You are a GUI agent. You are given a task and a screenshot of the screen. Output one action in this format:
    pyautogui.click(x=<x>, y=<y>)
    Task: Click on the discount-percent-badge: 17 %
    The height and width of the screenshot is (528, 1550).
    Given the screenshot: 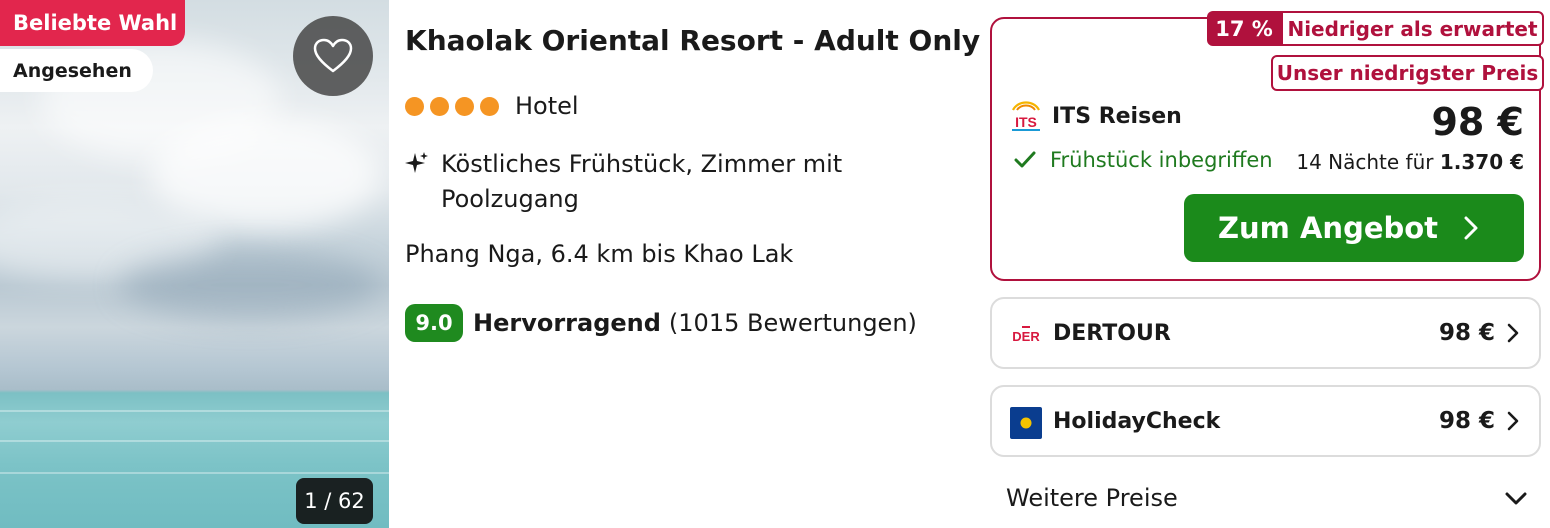 What is the action you would take?
    pyautogui.click(x=1244, y=28)
    